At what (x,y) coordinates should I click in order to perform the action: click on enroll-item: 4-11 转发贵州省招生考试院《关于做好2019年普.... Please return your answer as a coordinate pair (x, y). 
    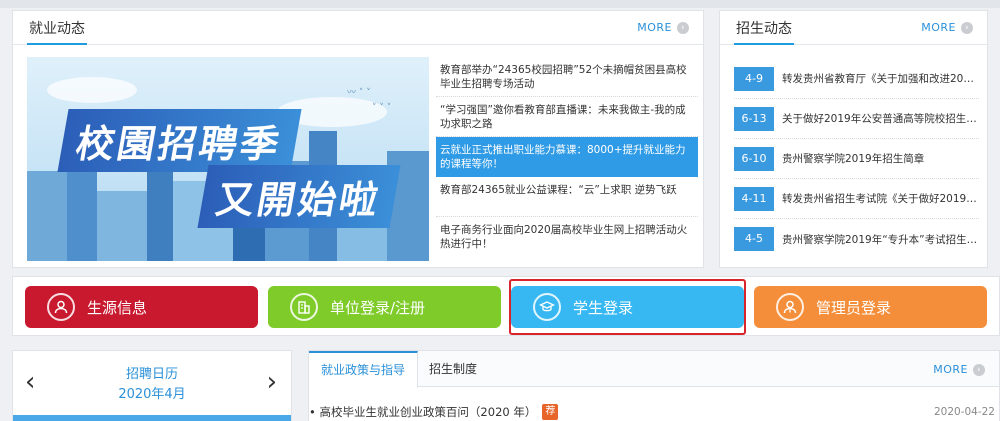
    Looking at the image, I should click on (856, 199).